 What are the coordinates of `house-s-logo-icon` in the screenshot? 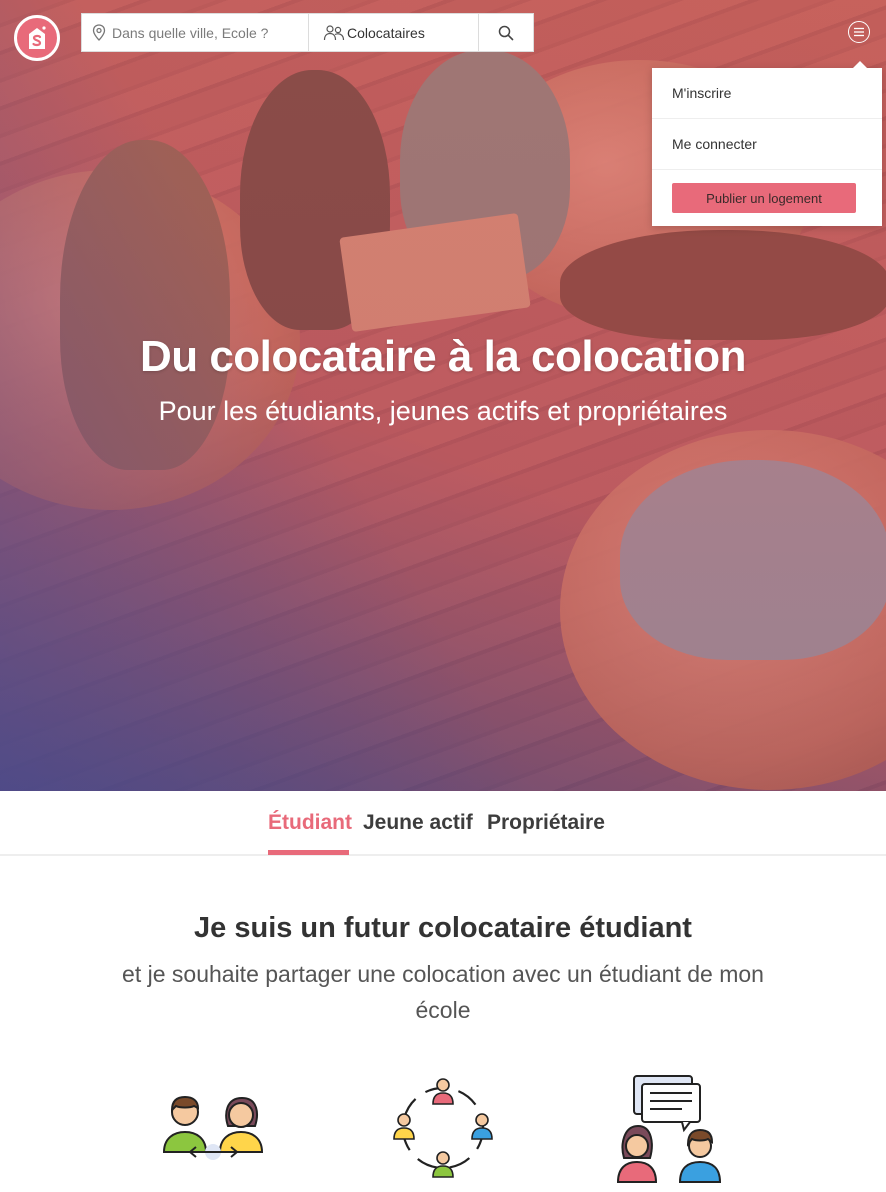 It's located at (37, 37).